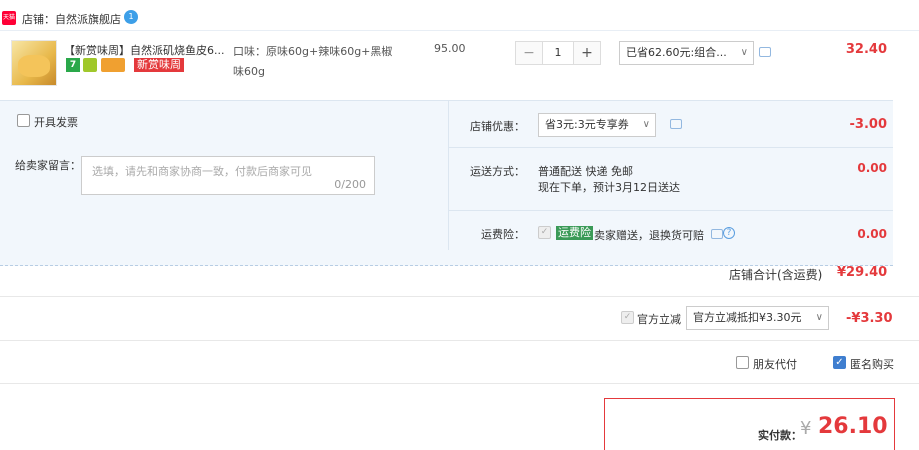 Image resolution: width=919 pixels, height=450 pixels. Describe the element at coordinates (775, 364) in the screenshot. I see `friend-pay-label: 朋友代付` at that location.